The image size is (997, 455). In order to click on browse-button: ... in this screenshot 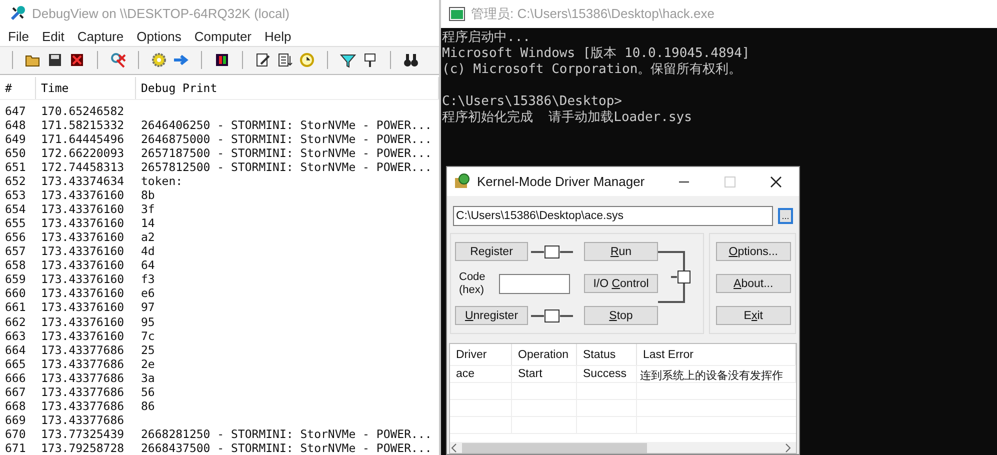, I will do `click(785, 216)`.